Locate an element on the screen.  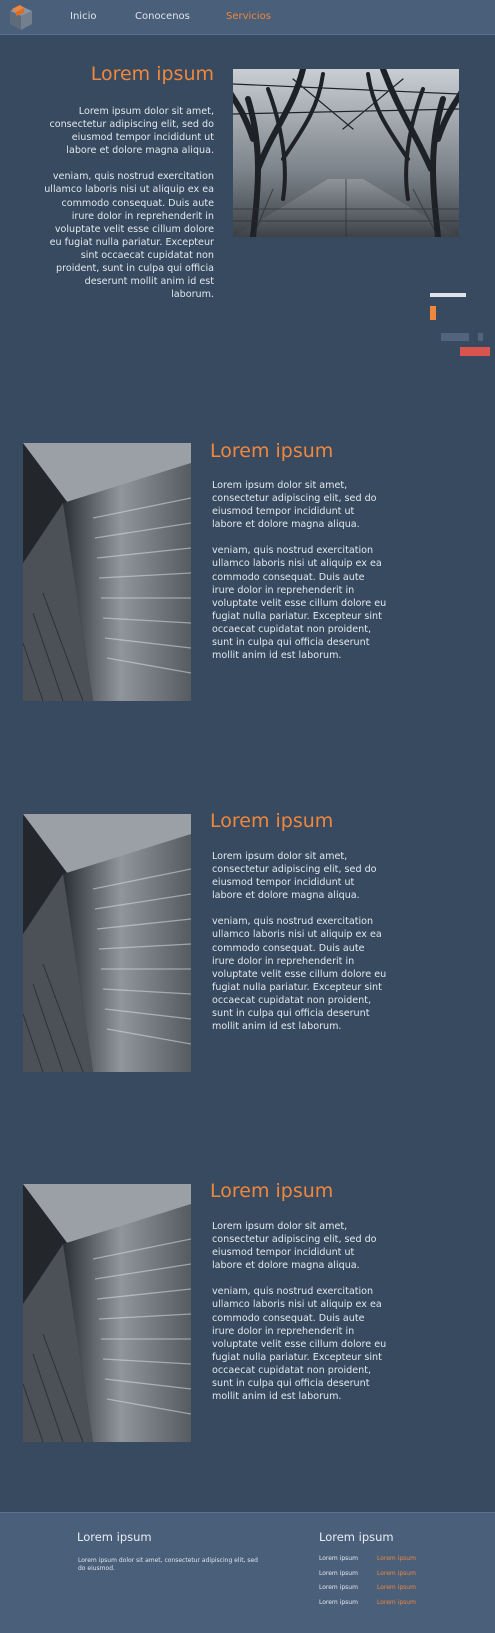
nav-link-inicio: Inicio is located at coordinates (83, 16).